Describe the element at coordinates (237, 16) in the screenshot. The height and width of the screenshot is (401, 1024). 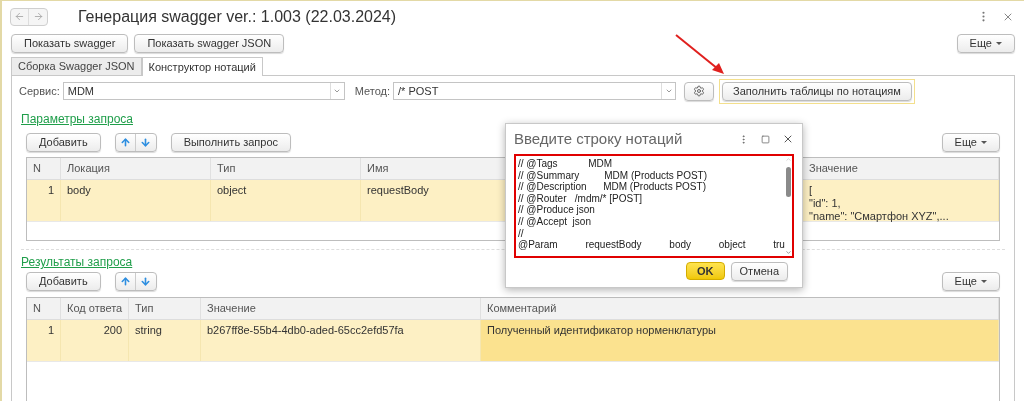
I see `window-title: Генерация swagger ver.: 1.003 (22.03.2024)` at that location.